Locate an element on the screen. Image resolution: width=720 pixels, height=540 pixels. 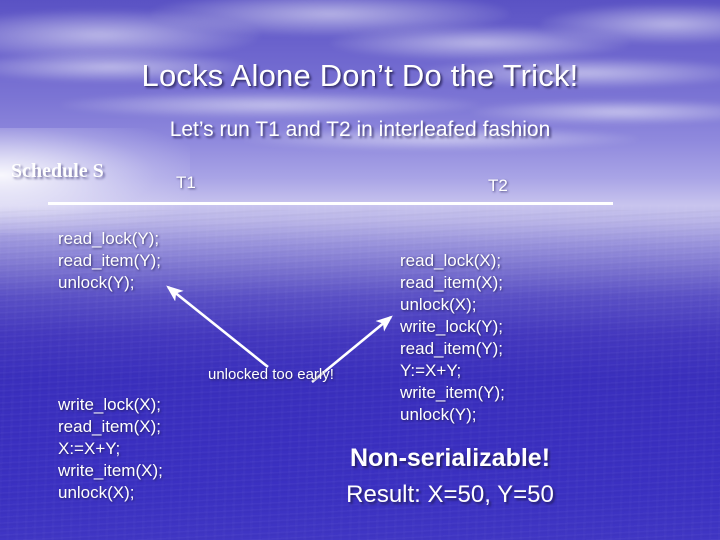
header-divider-line is located at coordinates (330, 203).